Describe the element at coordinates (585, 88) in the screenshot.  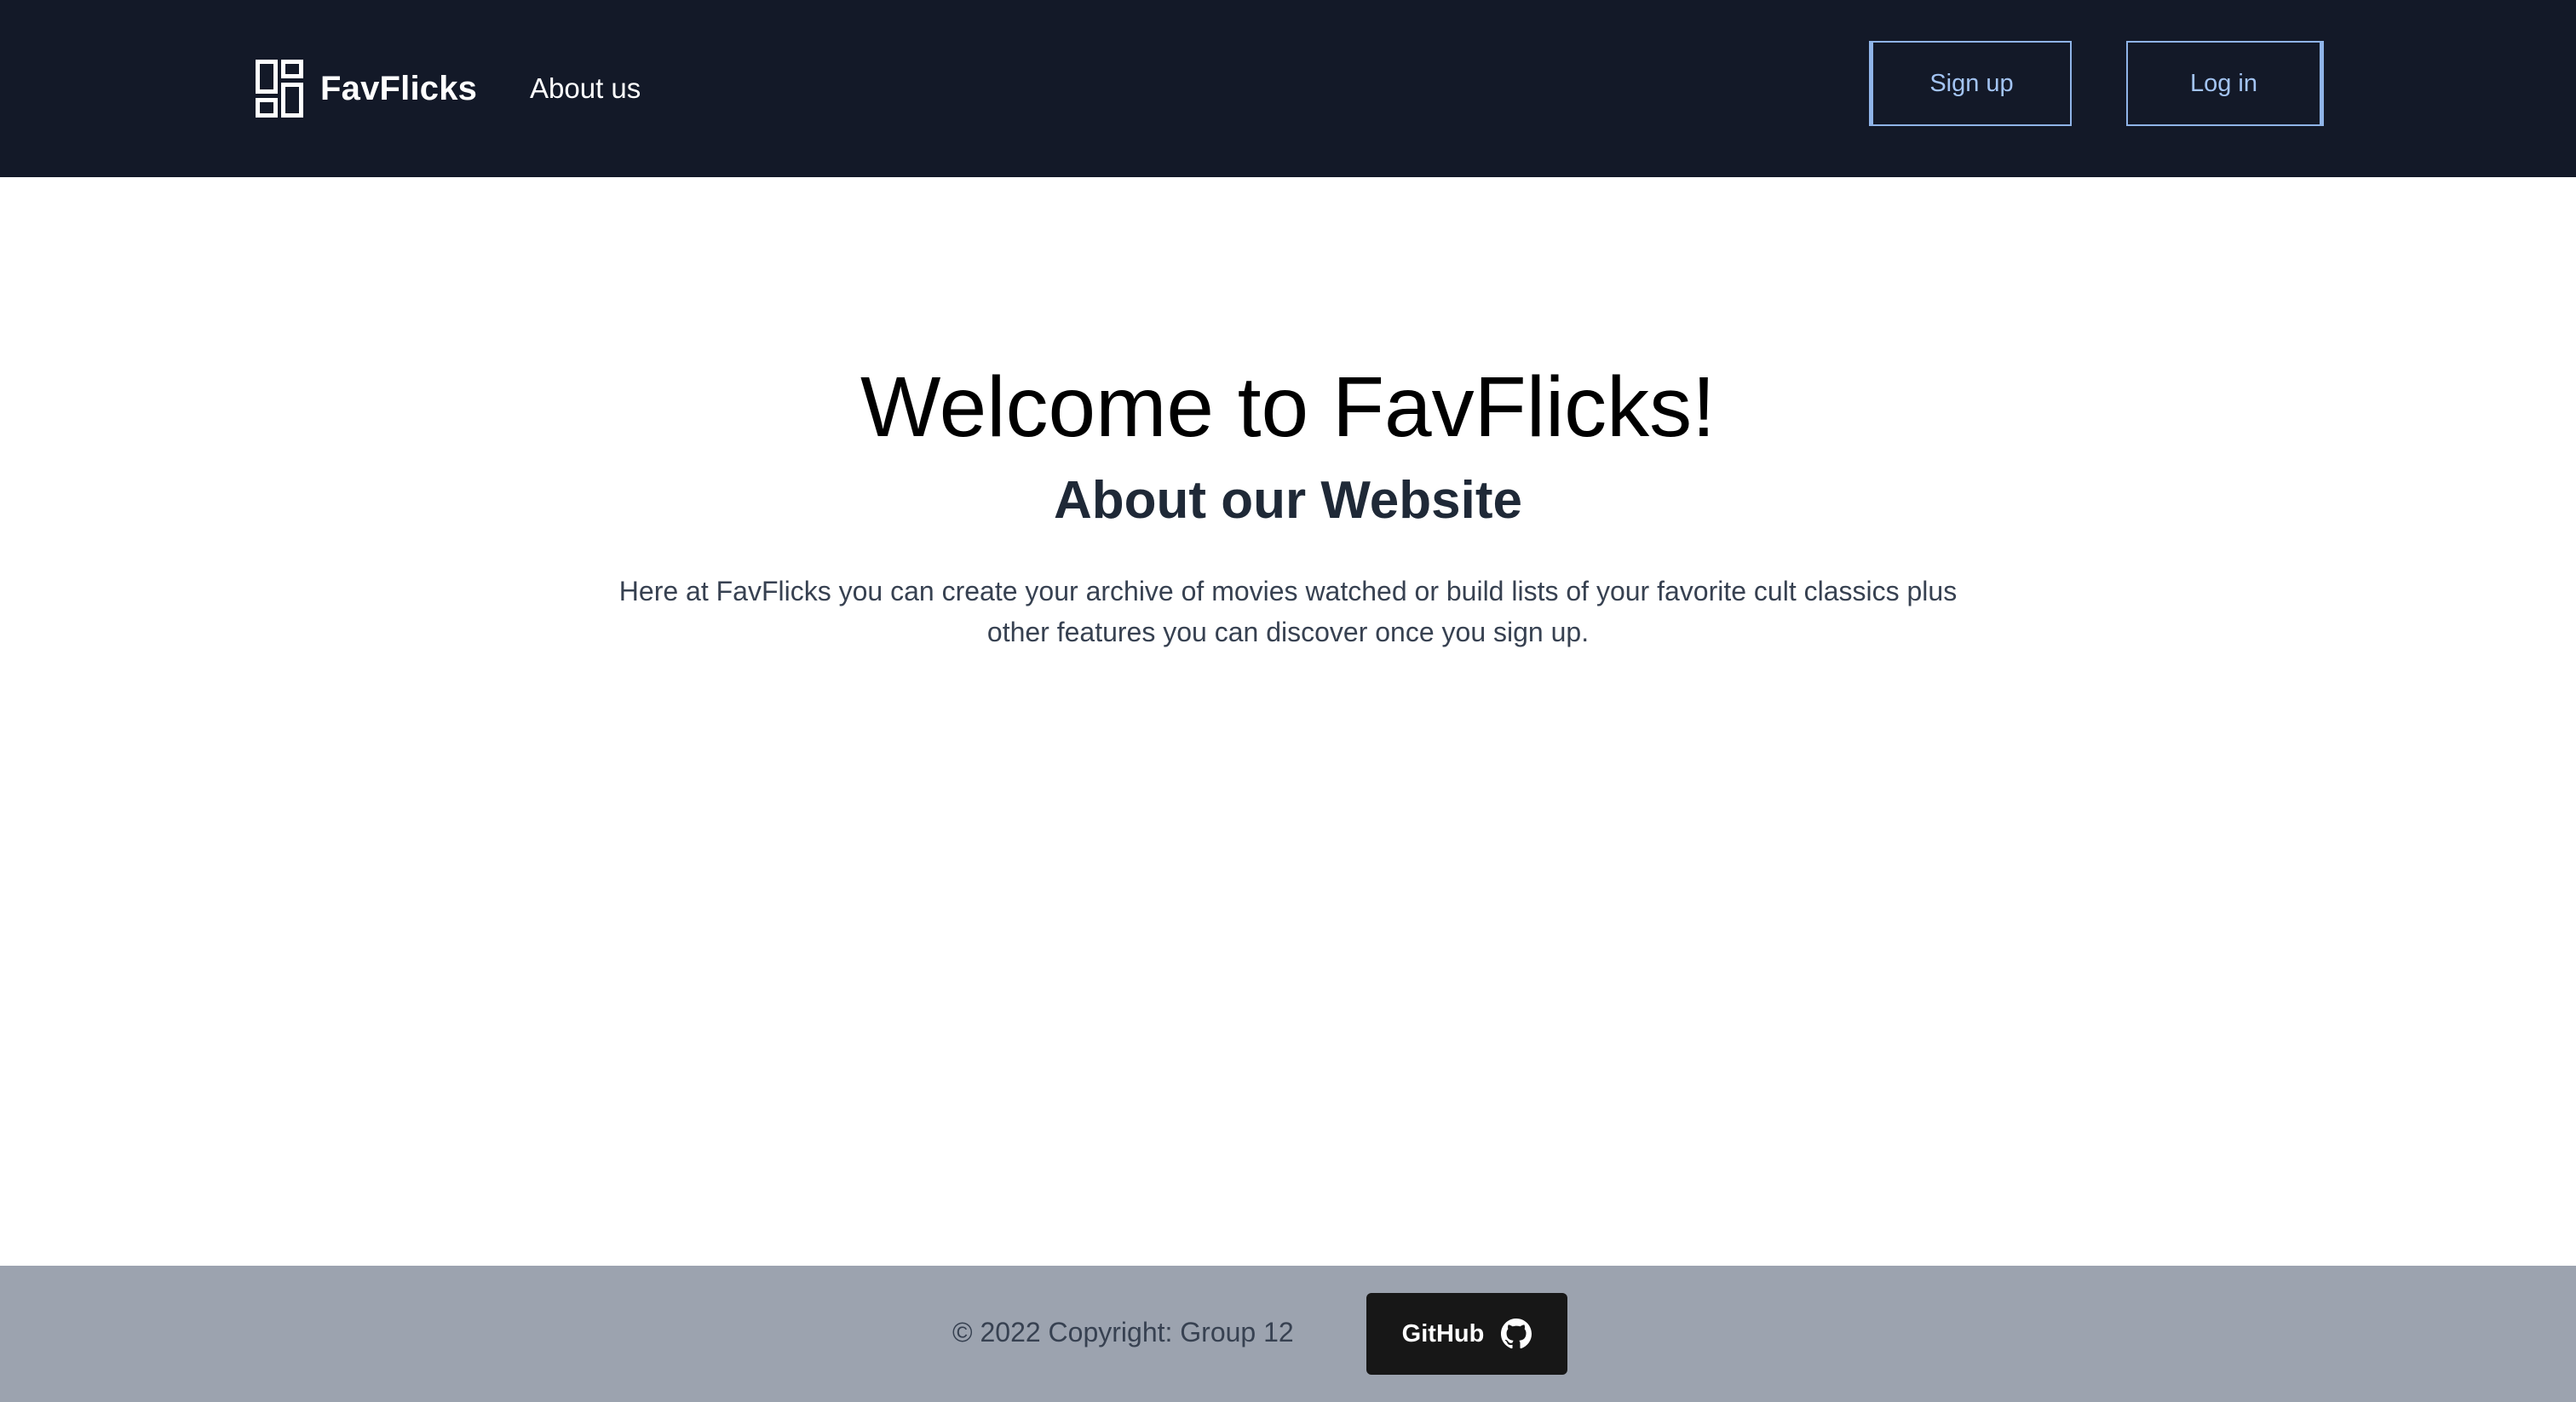
I see `nav-about-us-link: About us` at that location.